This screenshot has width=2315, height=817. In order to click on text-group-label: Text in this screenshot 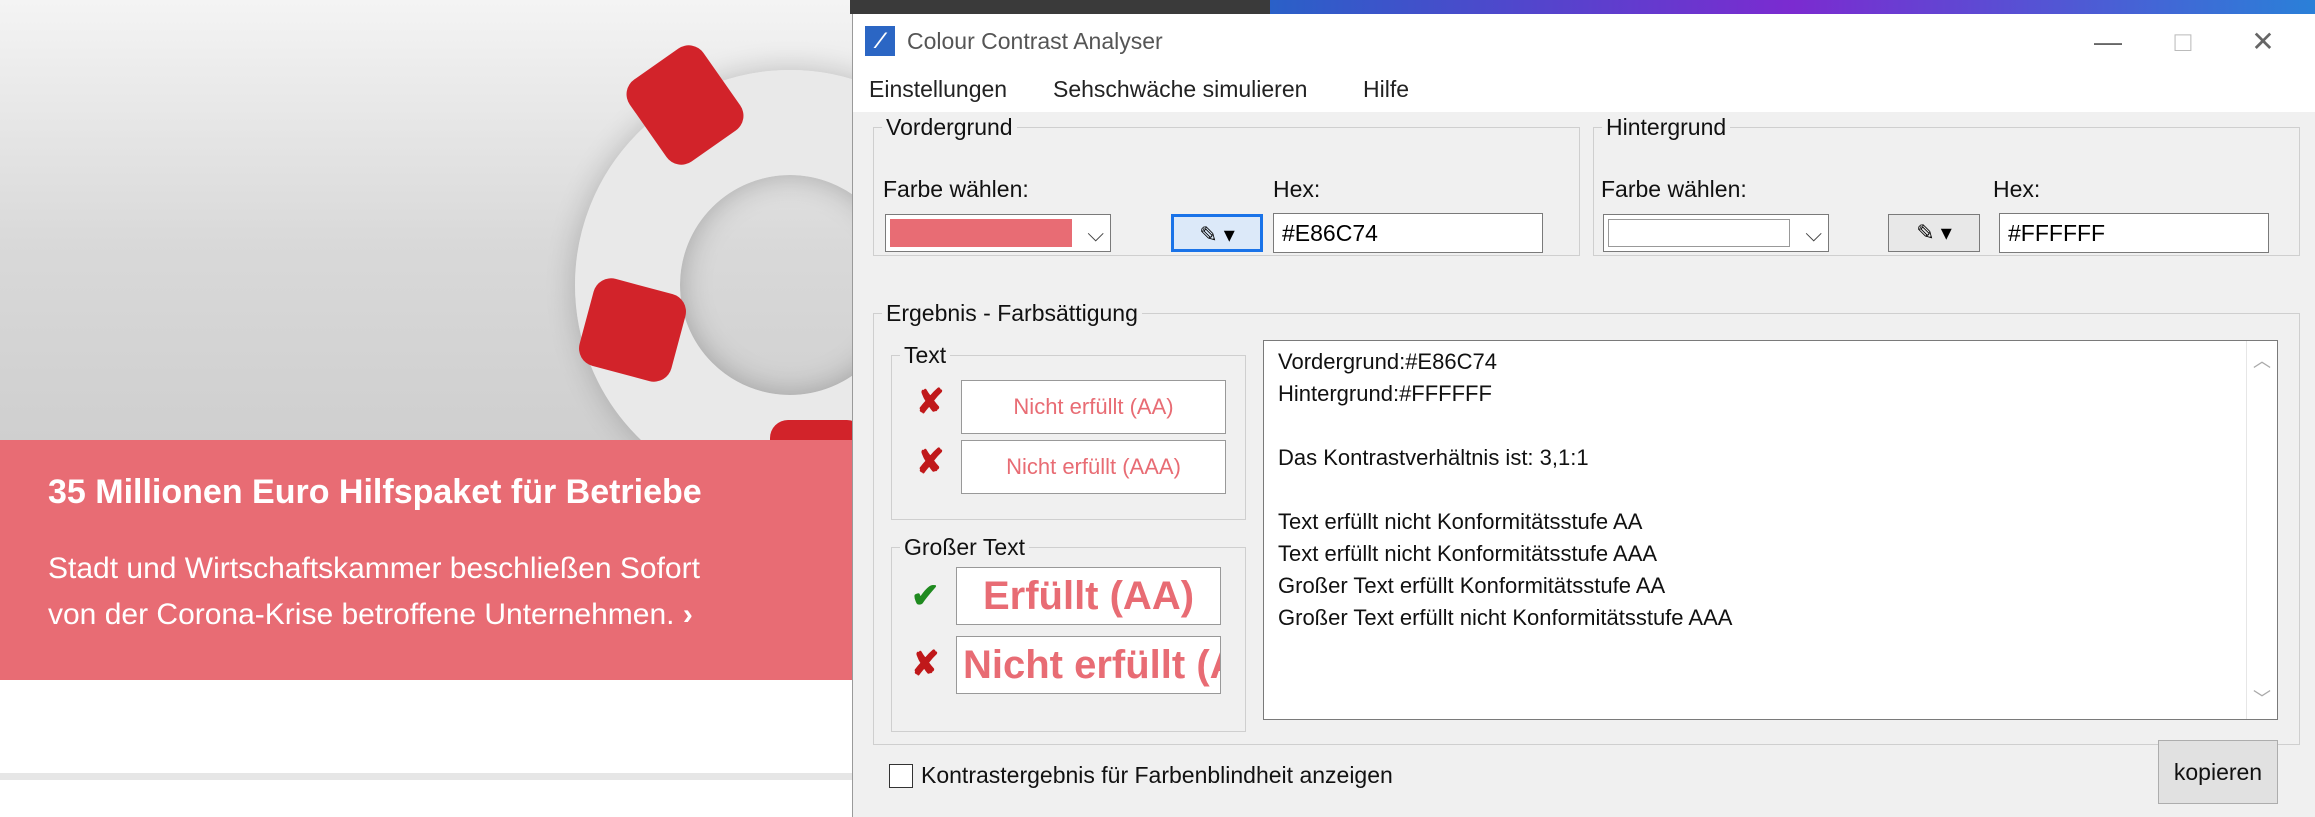, I will do `click(925, 355)`.